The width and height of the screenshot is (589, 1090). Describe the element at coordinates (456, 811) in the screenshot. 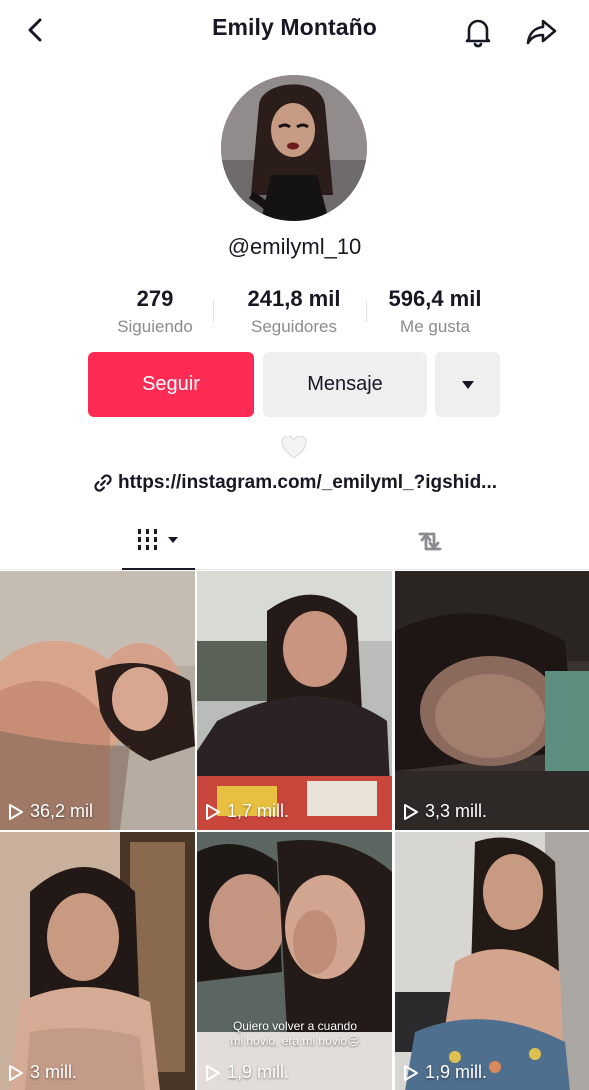

I see `view-count-text: 3,3 mill.` at that location.